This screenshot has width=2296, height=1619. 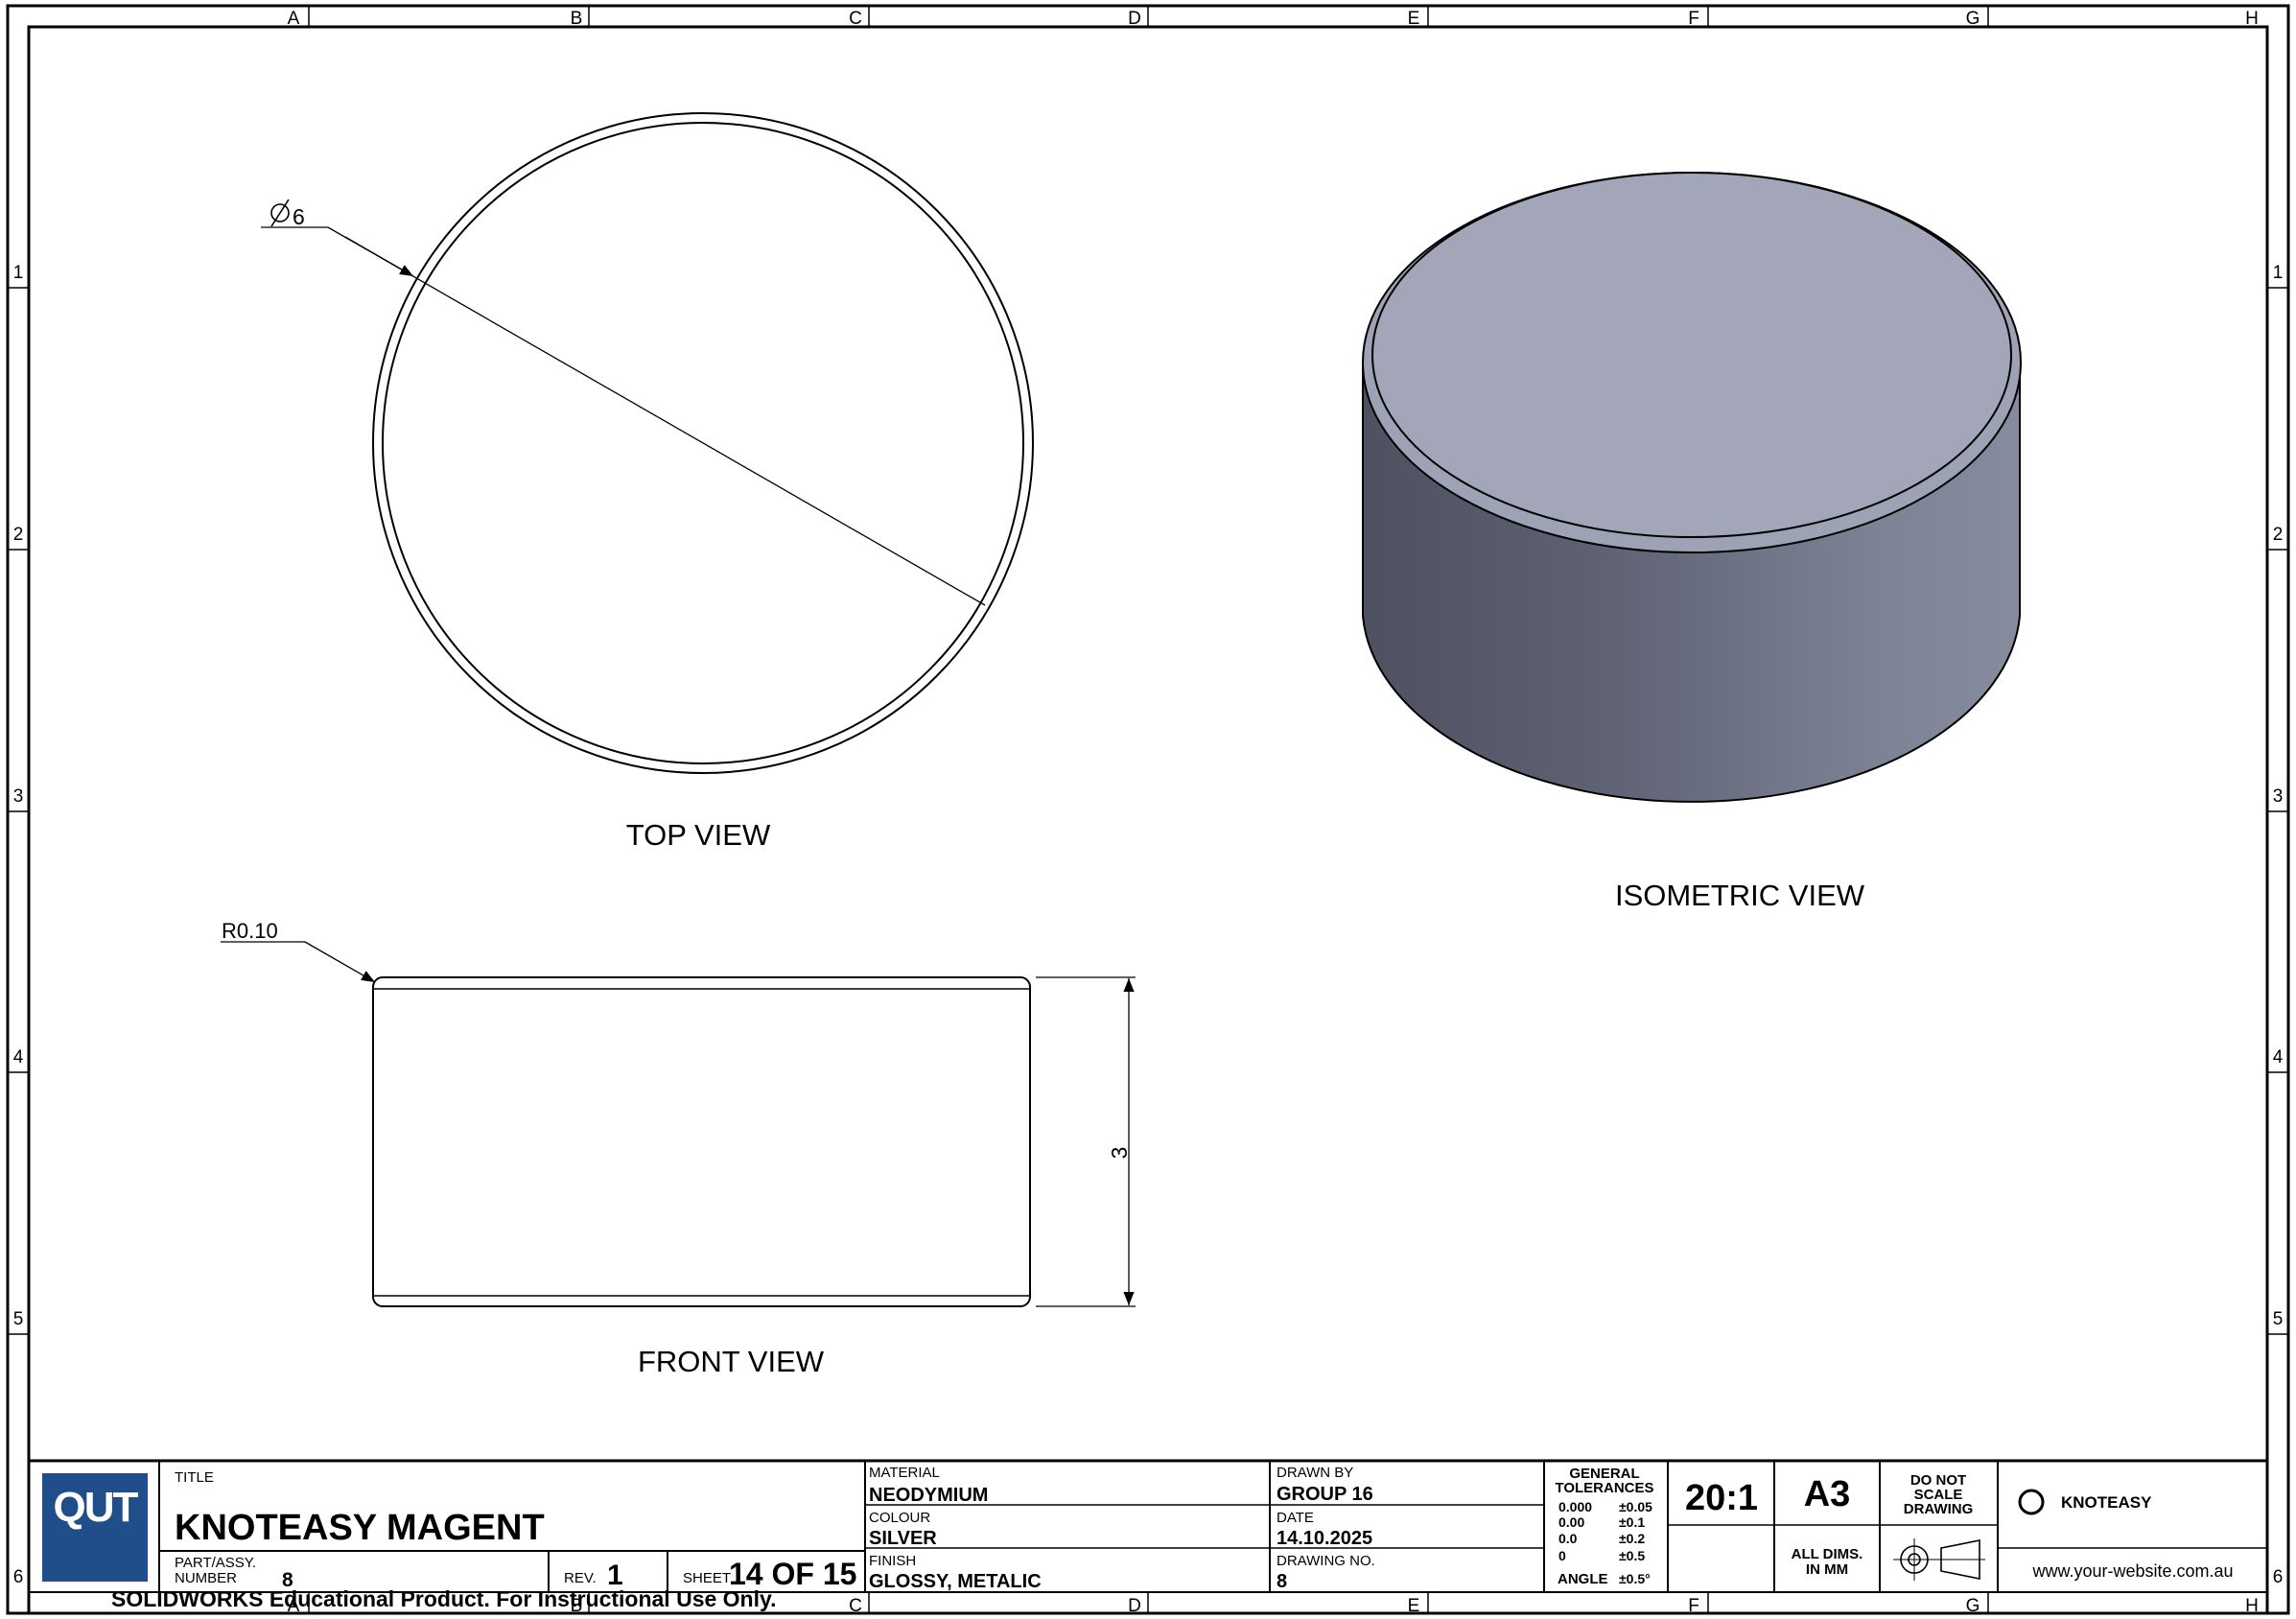 I want to click on drawing-no-value: 8, so click(x=1282, y=1582).